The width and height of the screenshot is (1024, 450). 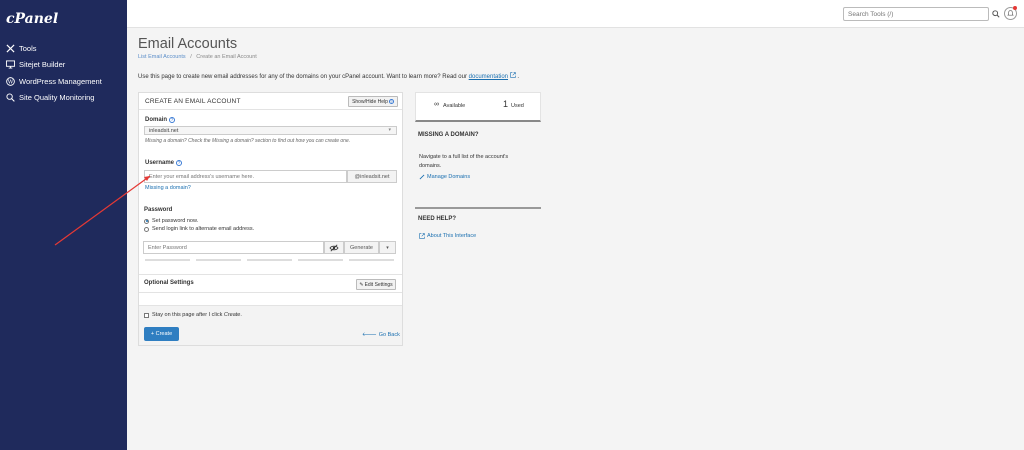 I want to click on radio-set-password: Set password now., so click(x=171, y=221).